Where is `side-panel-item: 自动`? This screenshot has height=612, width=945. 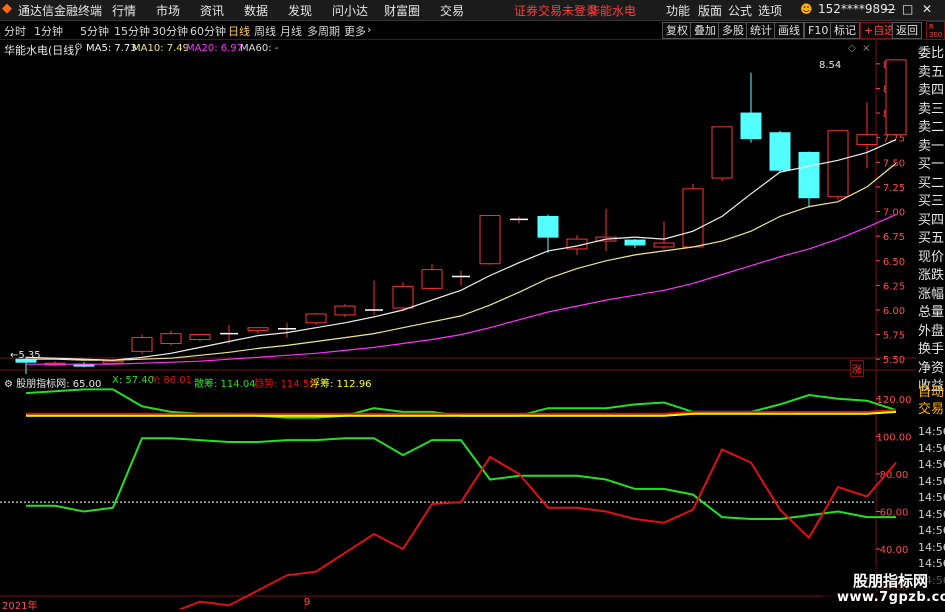
side-panel-item: 自动 is located at coordinates (931, 392).